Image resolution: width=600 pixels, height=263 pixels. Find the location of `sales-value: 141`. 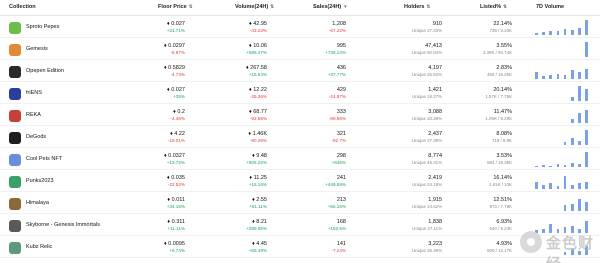

sales-value: 141 is located at coordinates (341, 244).